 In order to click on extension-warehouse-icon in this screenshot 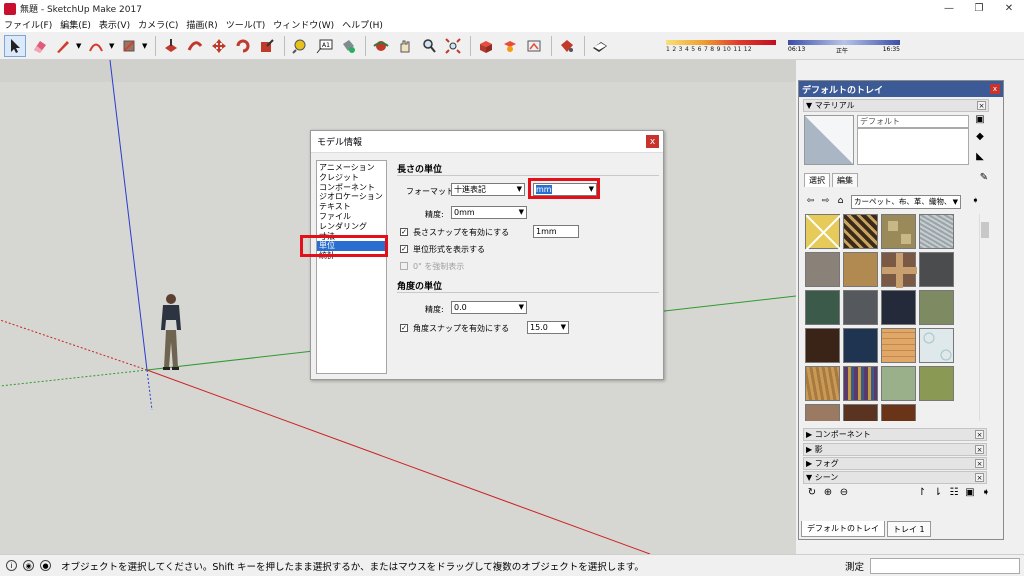, I will do `click(510, 46)`.